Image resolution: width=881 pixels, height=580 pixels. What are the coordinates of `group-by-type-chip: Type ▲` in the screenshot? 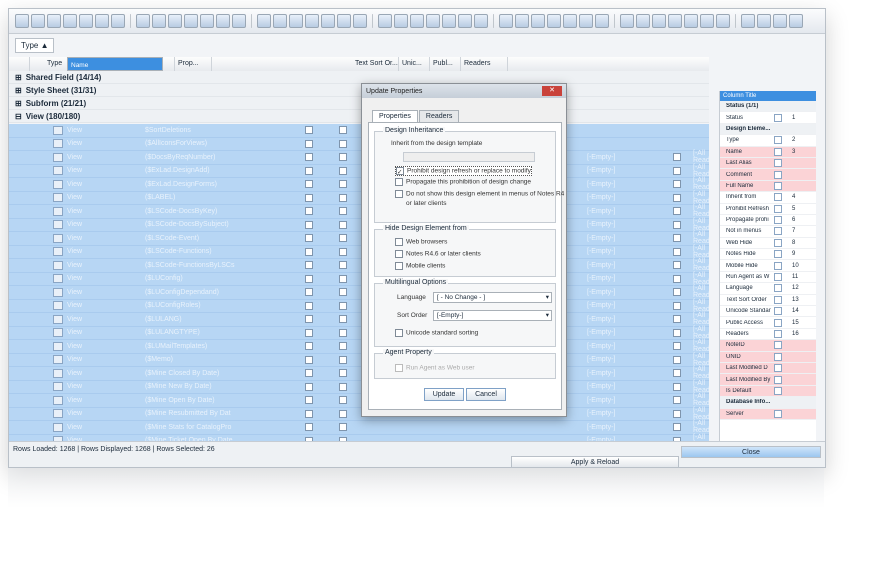 It's located at (35, 45).